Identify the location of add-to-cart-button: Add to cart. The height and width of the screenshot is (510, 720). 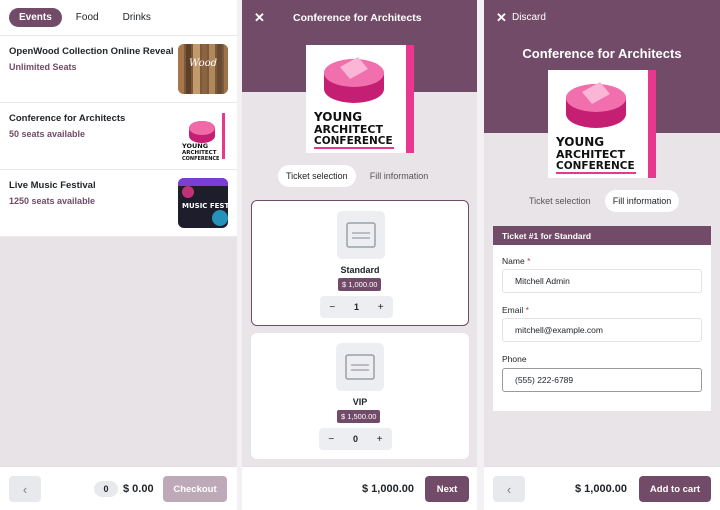
(675, 489).